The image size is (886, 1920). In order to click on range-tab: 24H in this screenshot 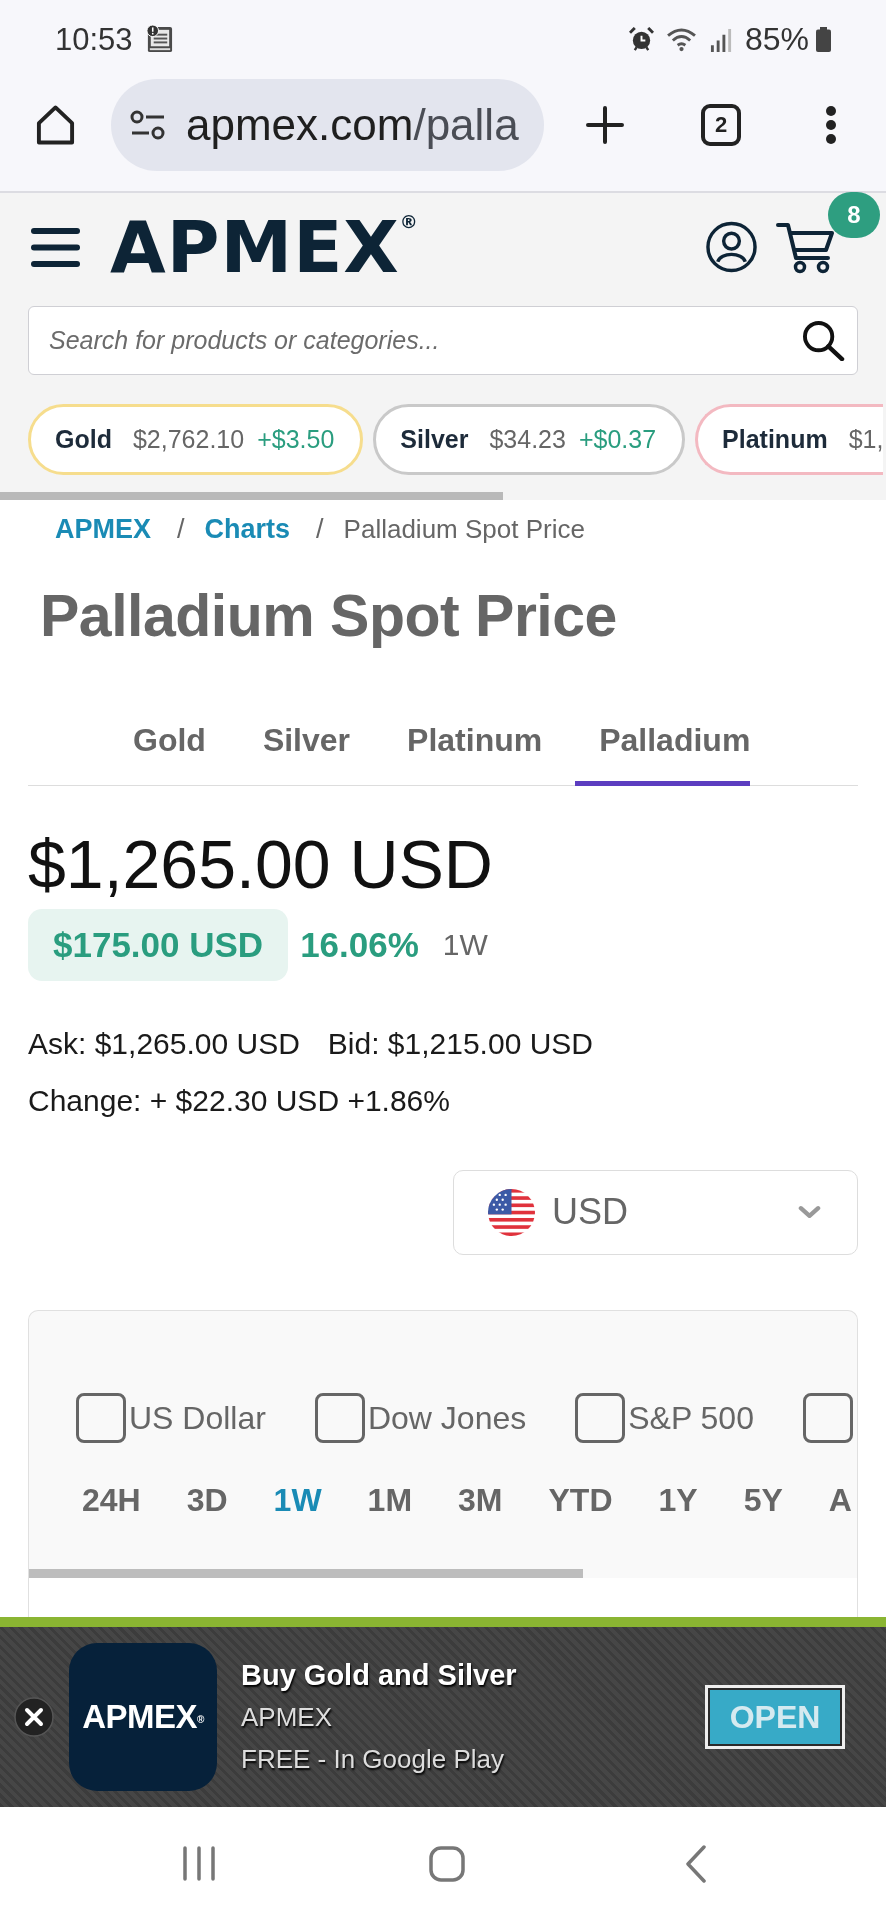, I will do `click(111, 1499)`.